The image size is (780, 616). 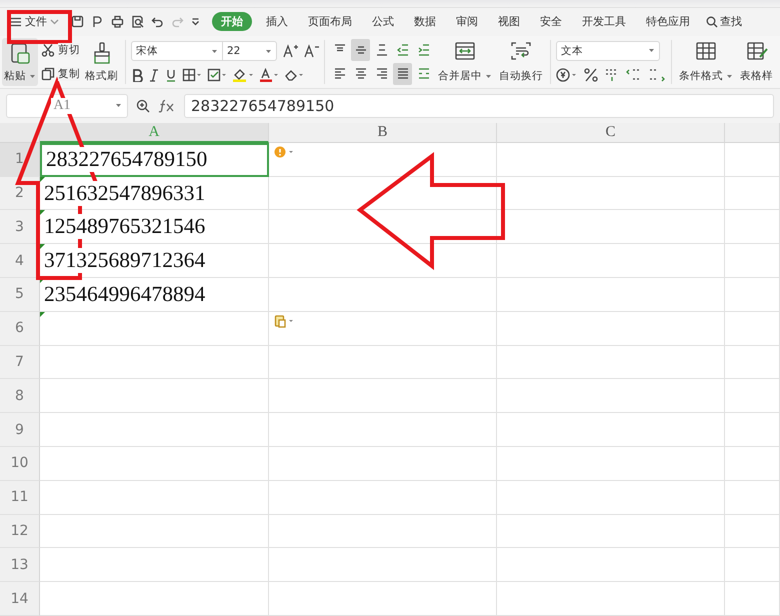 What do you see at coordinates (195, 21) in the screenshot?
I see `dropdown-icon` at bounding box center [195, 21].